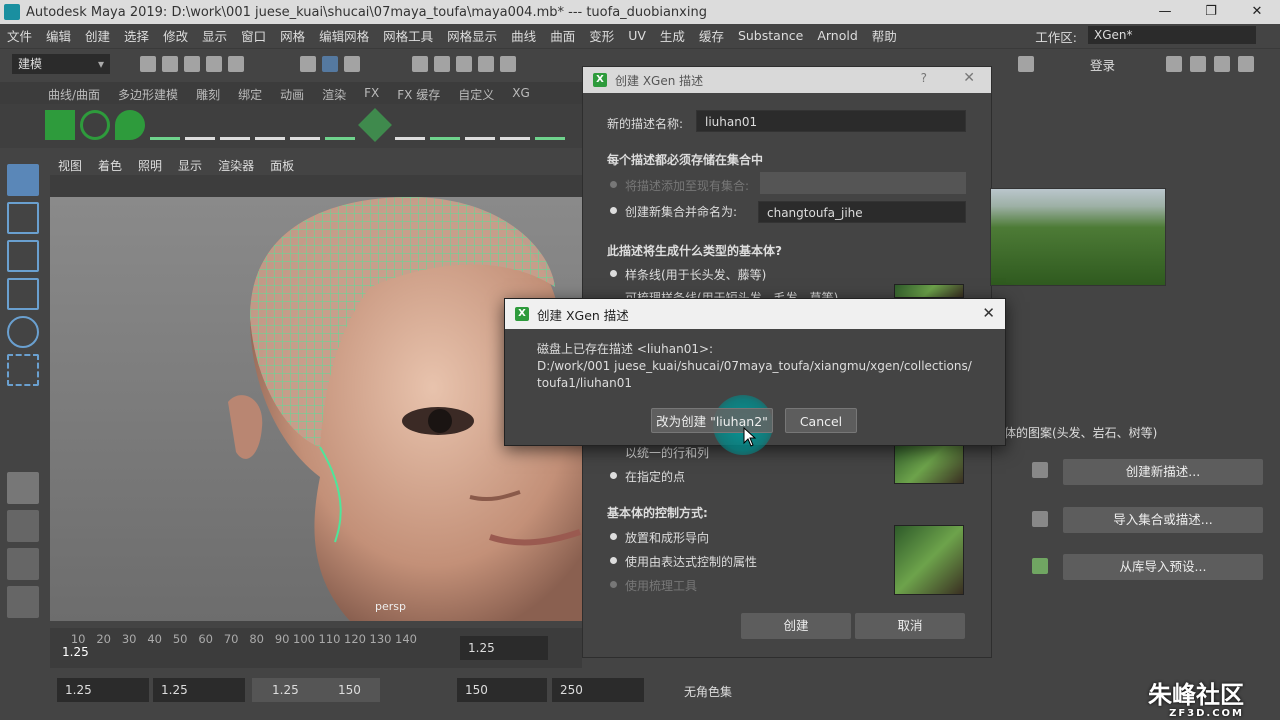  Describe the element at coordinates (1172, 35) in the screenshot. I see `workspace-select: XGen*` at that location.